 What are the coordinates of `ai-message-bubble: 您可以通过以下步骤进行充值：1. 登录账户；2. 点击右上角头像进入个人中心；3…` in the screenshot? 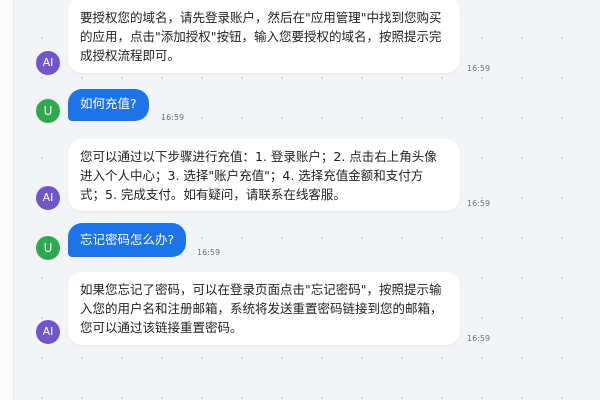 It's located at (264, 175).